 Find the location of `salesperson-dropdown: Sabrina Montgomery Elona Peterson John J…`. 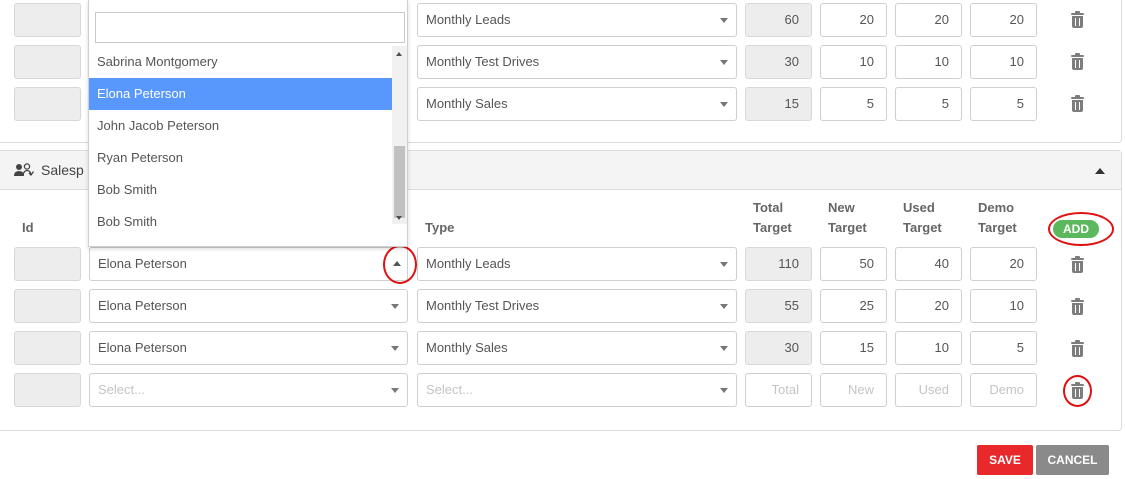

salesperson-dropdown: Sabrina Montgomery Elona Peterson John J… is located at coordinates (248, 123).